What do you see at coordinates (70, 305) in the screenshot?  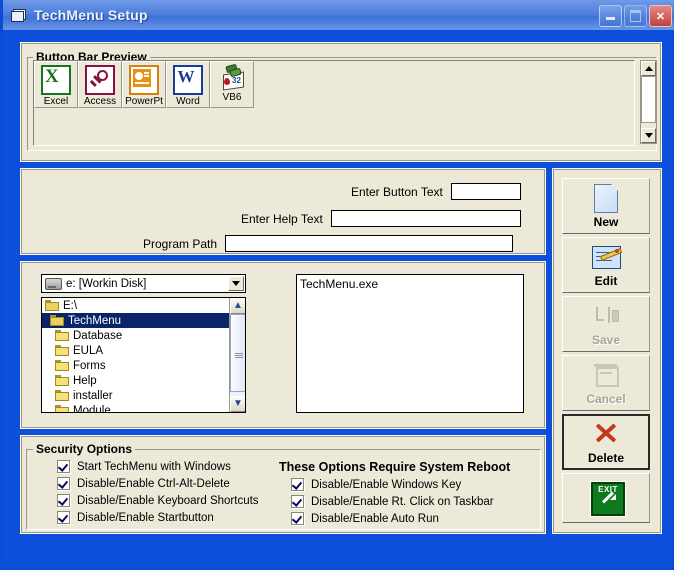 I see `directory-item-label: E:\` at bounding box center [70, 305].